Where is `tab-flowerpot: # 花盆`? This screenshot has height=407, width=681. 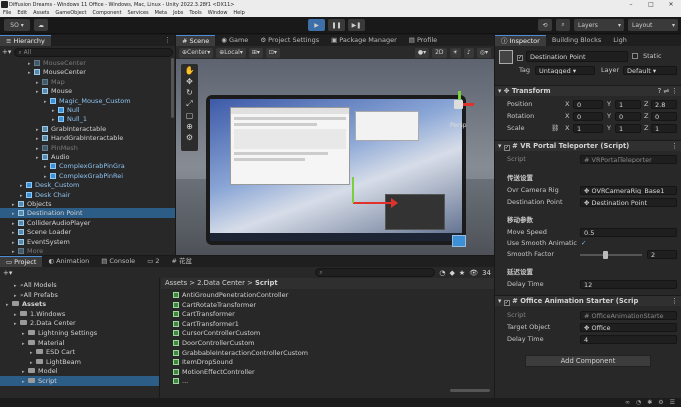
tab-flowerpot: # 花盆 is located at coordinates (181, 261).